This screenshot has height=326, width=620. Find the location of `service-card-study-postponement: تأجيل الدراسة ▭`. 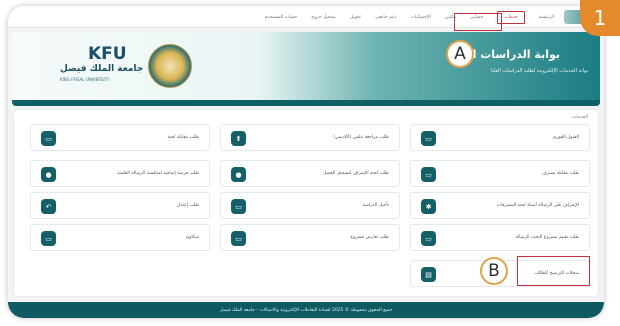

service-card-study-postponement: تأجيل الدراسة ▭ is located at coordinates (310, 205).